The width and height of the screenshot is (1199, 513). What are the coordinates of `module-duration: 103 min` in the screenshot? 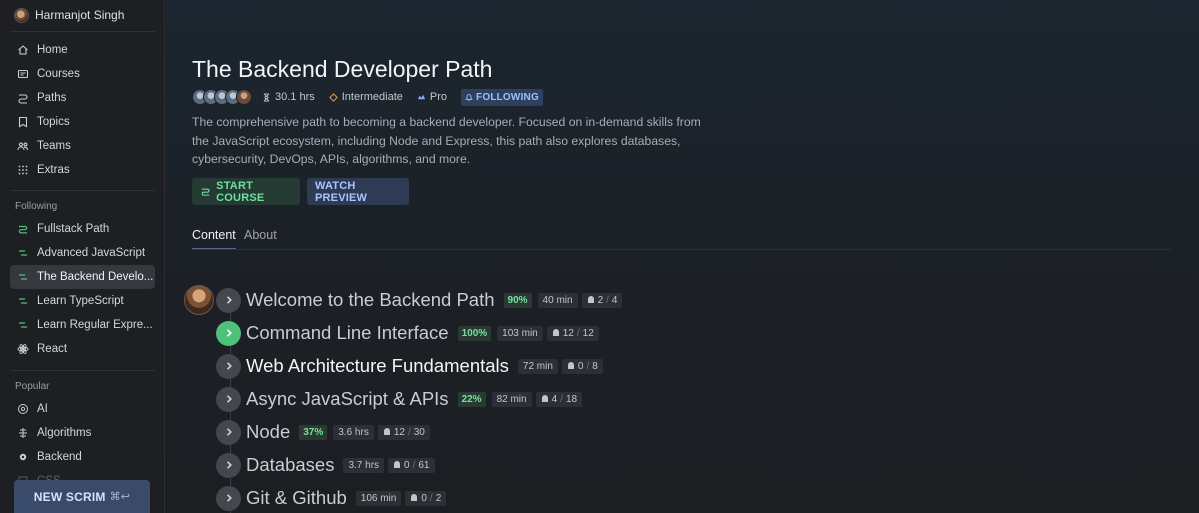 It's located at (520, 333).